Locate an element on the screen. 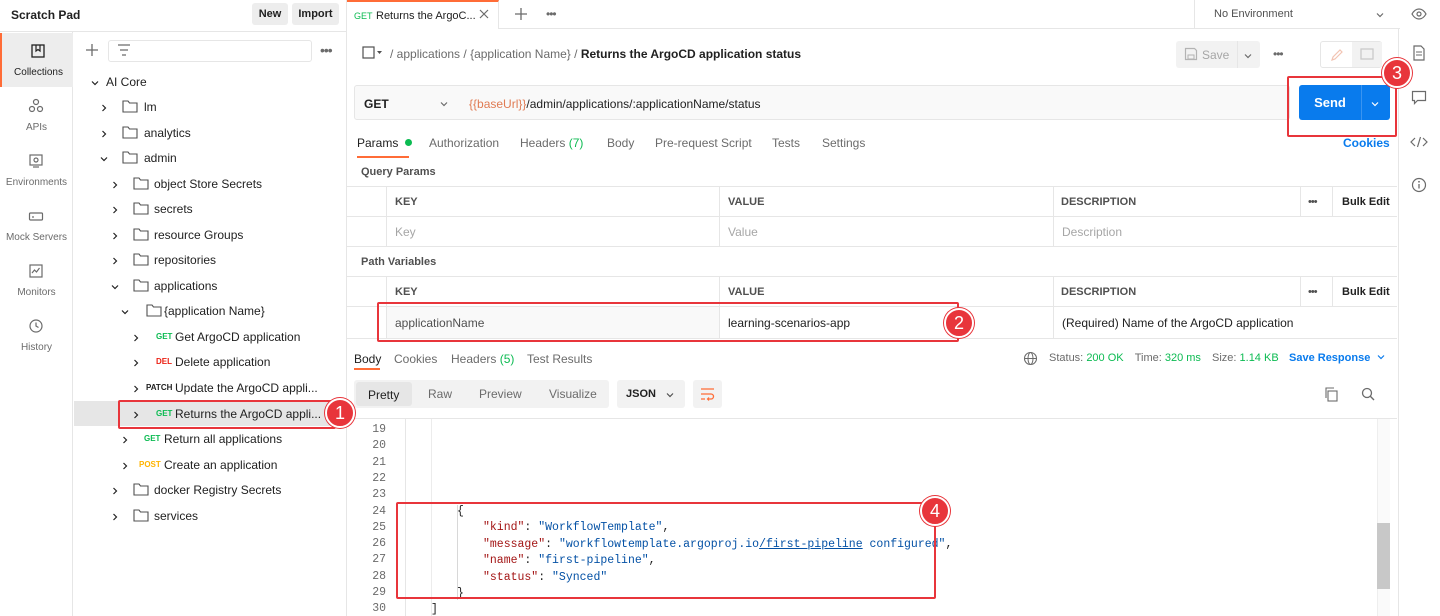  breadcrumb-applications: applications is located at coordinates (428, 54).